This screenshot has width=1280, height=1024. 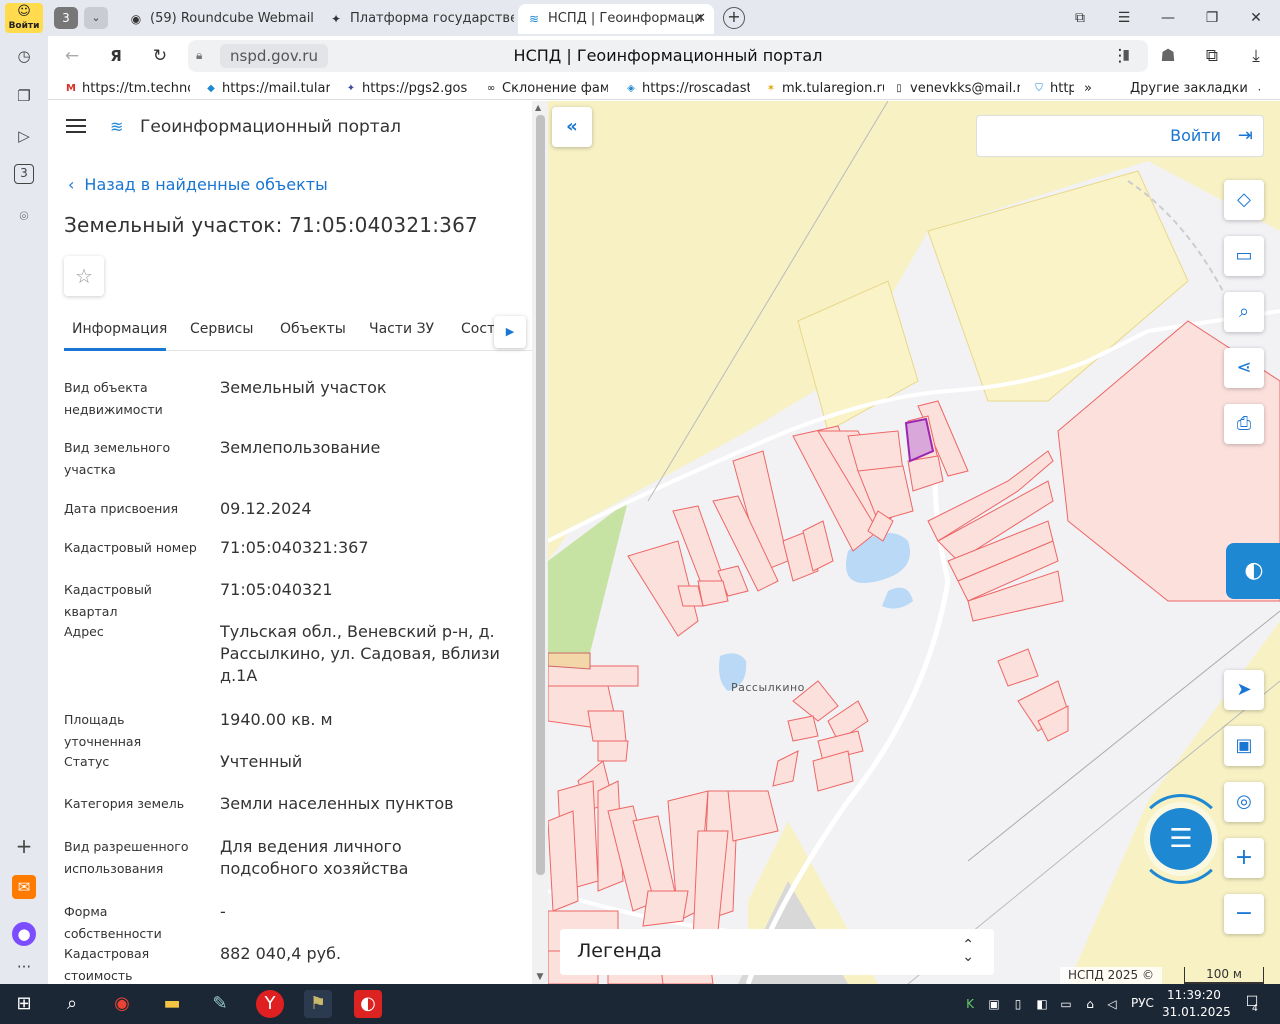 What do you see at coordinates (172, 1004) in the screenshot?
I see `folder-icon: ▬` at bounding box center [172, 1004].